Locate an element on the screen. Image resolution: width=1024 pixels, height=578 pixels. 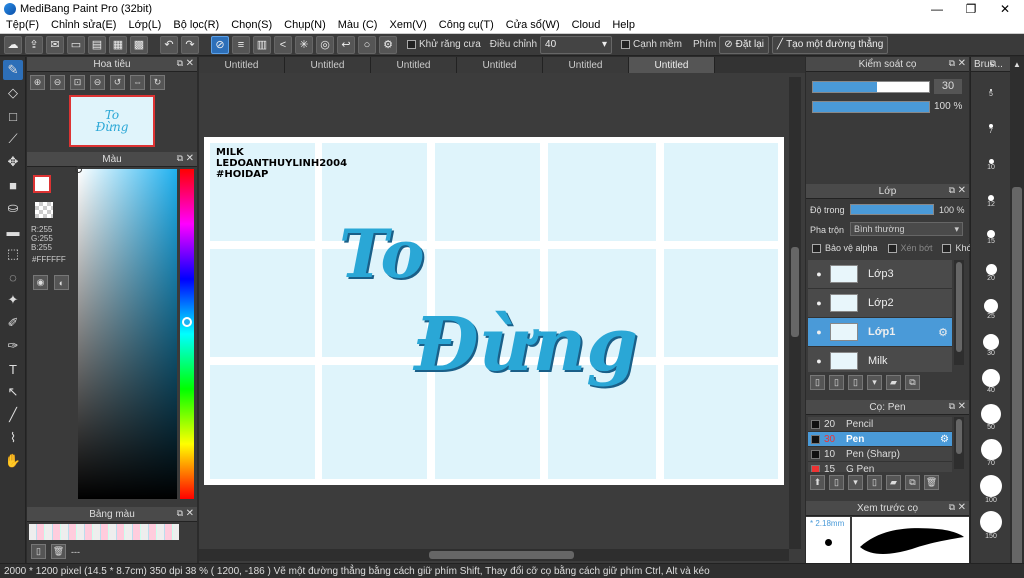
reset-button: ⊘ Đặt lại is located at coordinates (744, 44).